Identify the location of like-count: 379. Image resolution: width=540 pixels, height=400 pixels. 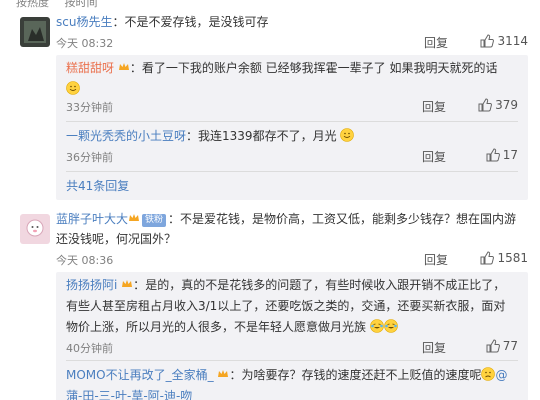
(506, 105).